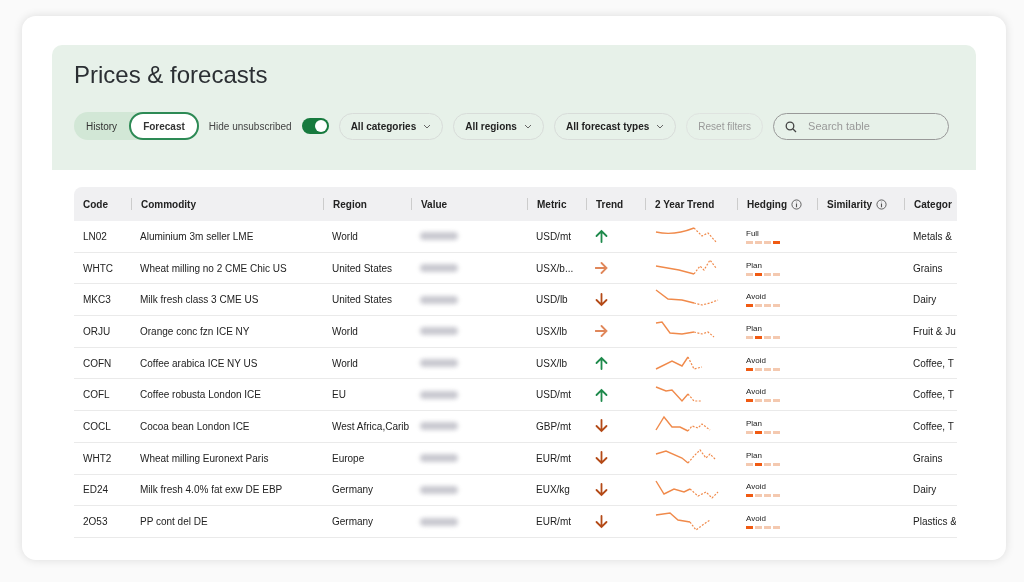  What do you see at coordinates (96, 395) in the screenshot?
I see `code-cell-text: COFL` at bounding box center [96, 395].